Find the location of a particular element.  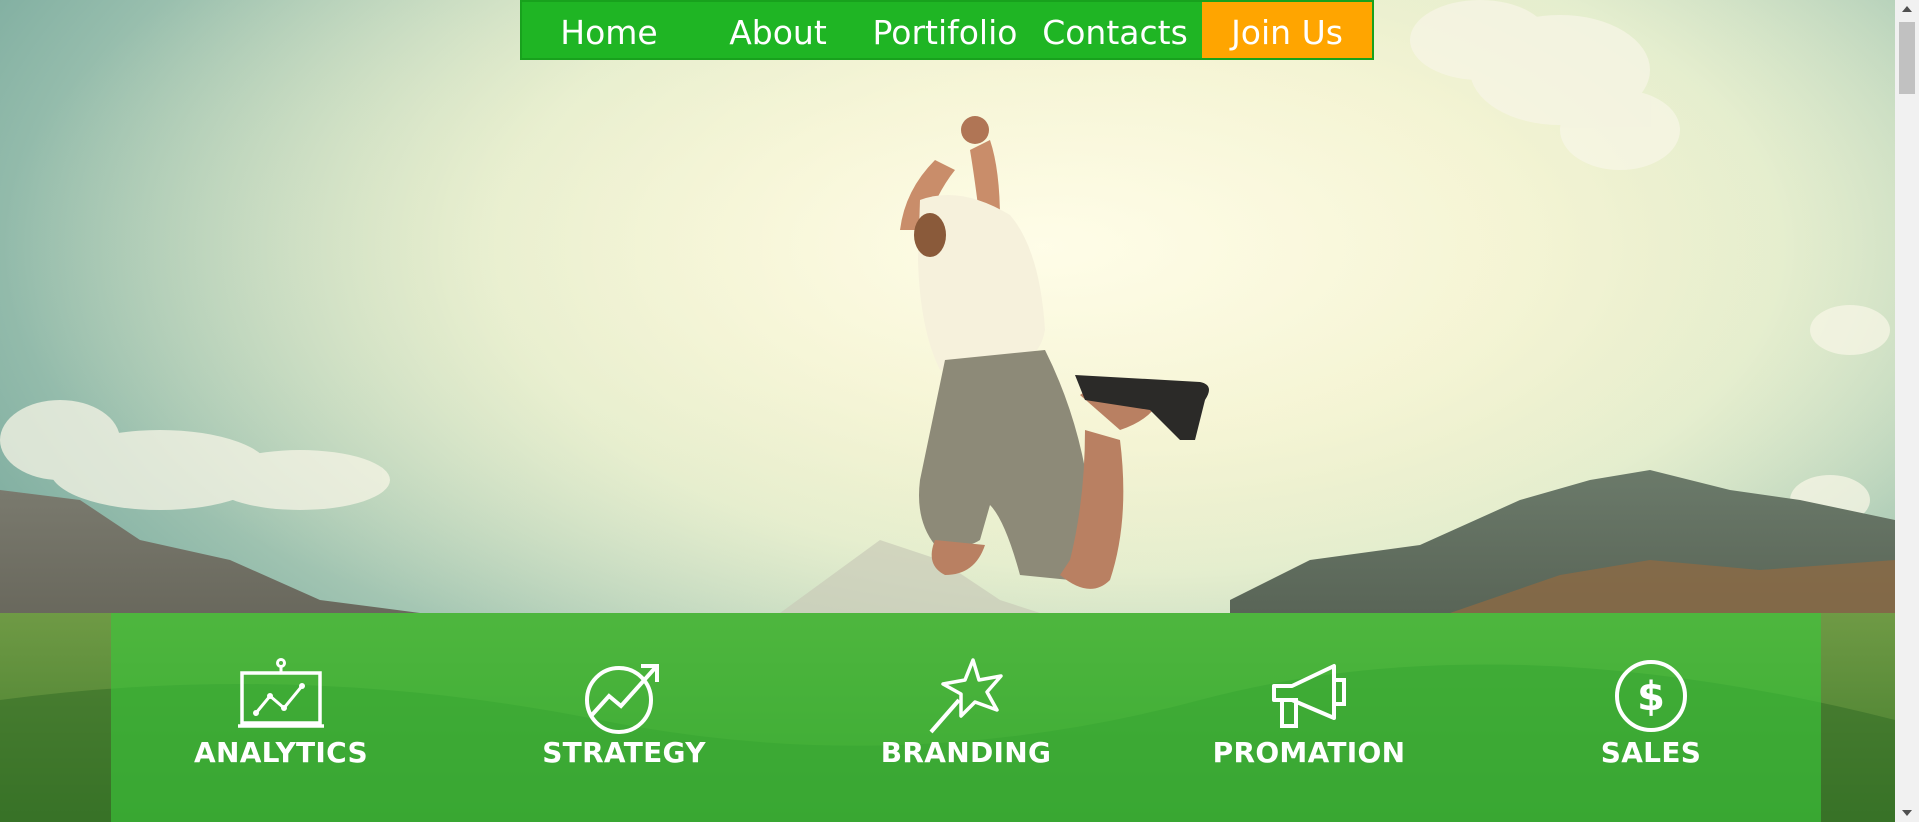

service-strategy: STRATEGY is located at coordinates (624, 713).